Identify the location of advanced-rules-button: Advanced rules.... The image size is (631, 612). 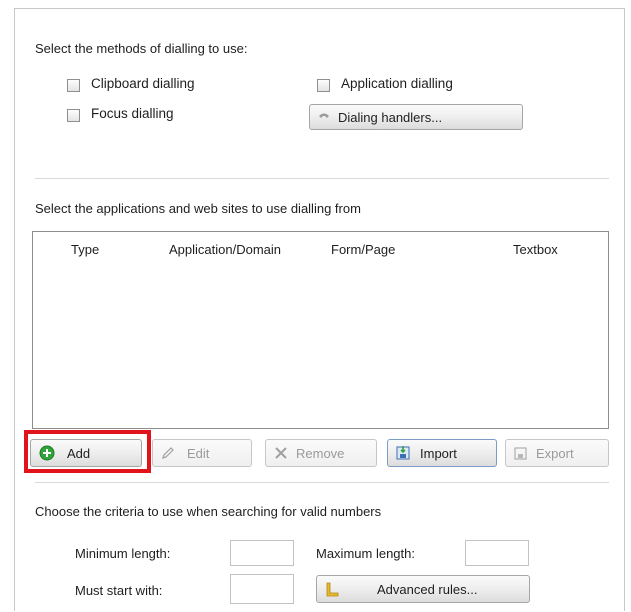
(423, 589).